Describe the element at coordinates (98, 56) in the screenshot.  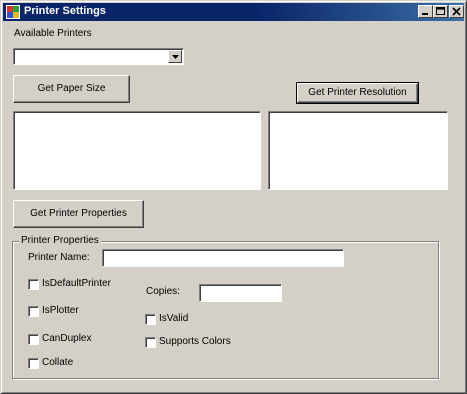
I see `printers-dropdown` at that location.